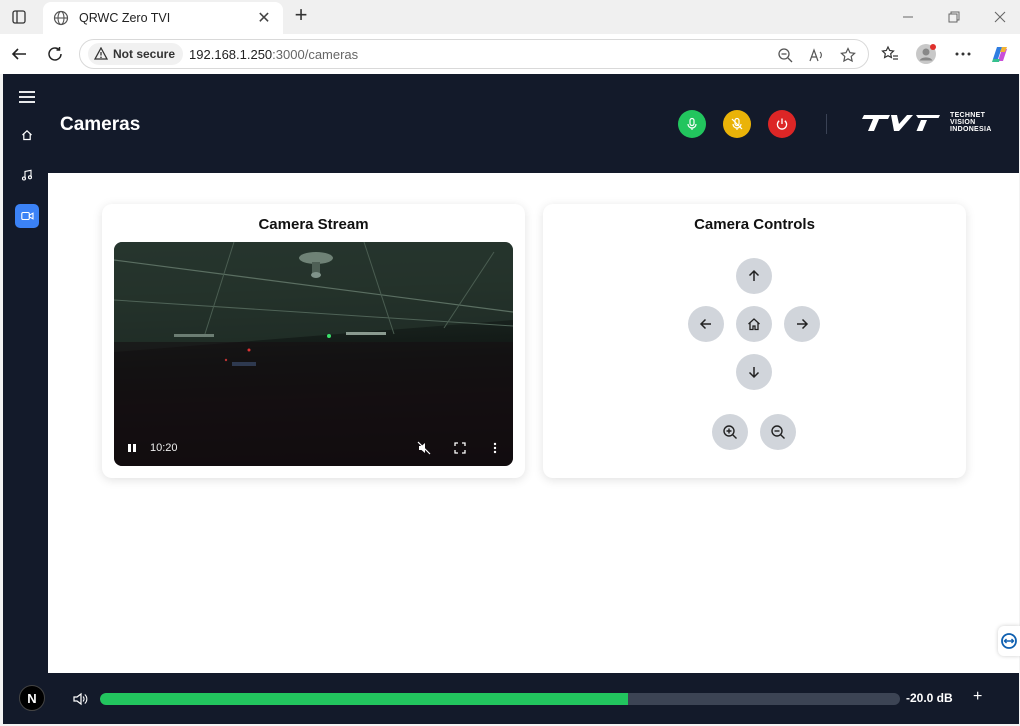  I want to click on speaker-icon, so click(80, 699).